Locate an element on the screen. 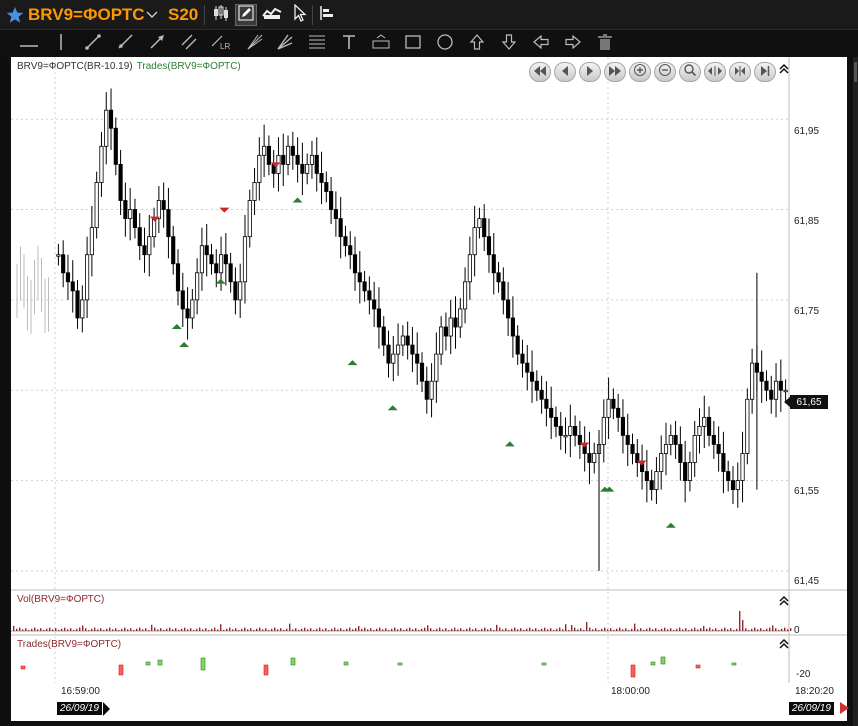 Image resolution: width=858 pixels, height=726 pixels. ellipse-tool is located at coordinates (445, 43).